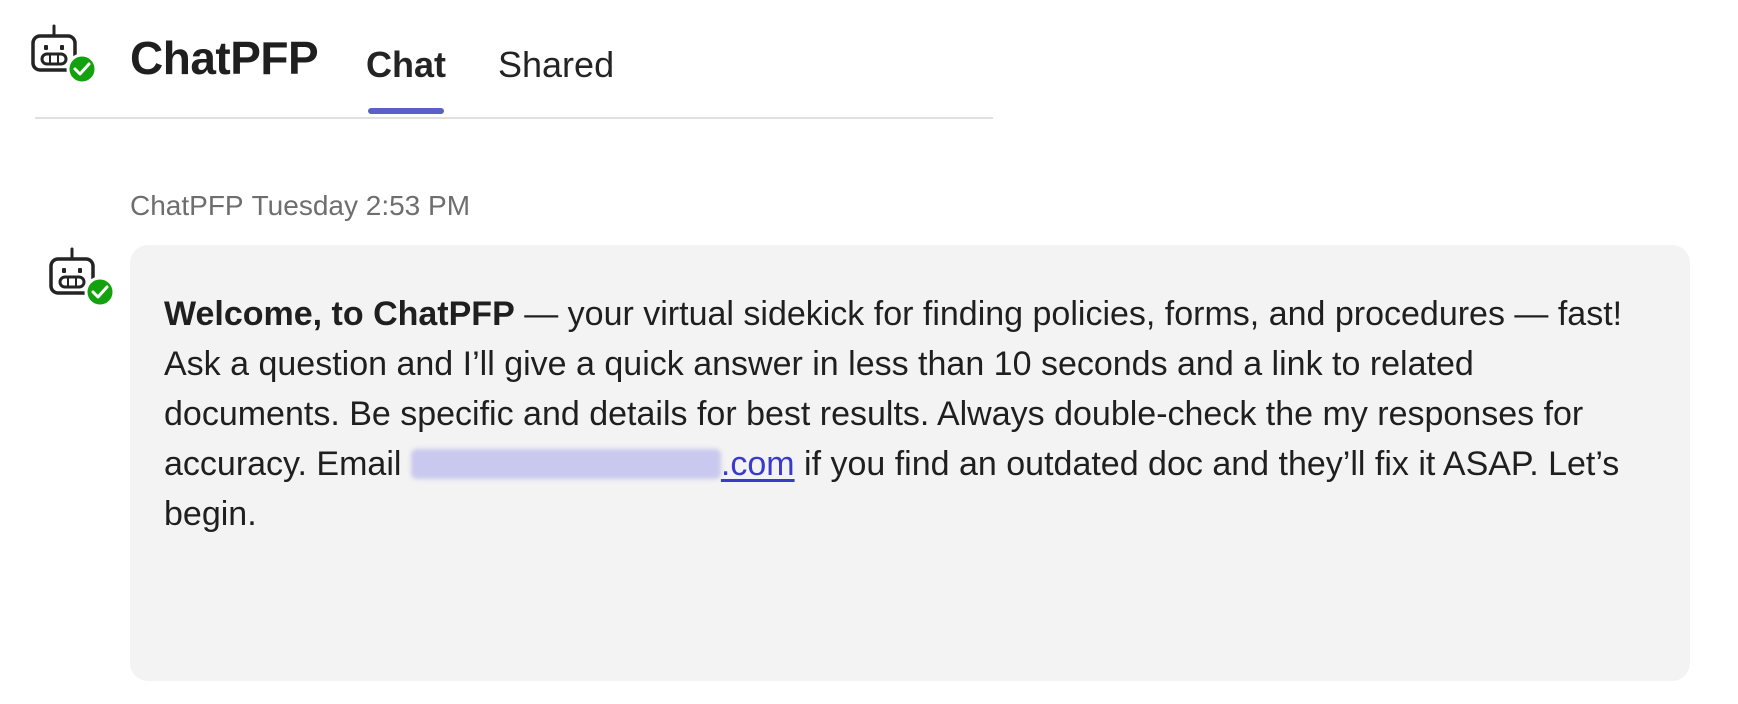 The height and width of the screenshot is (704, 1738). I want to click on tab-chat: Chat, so click(406, 77).